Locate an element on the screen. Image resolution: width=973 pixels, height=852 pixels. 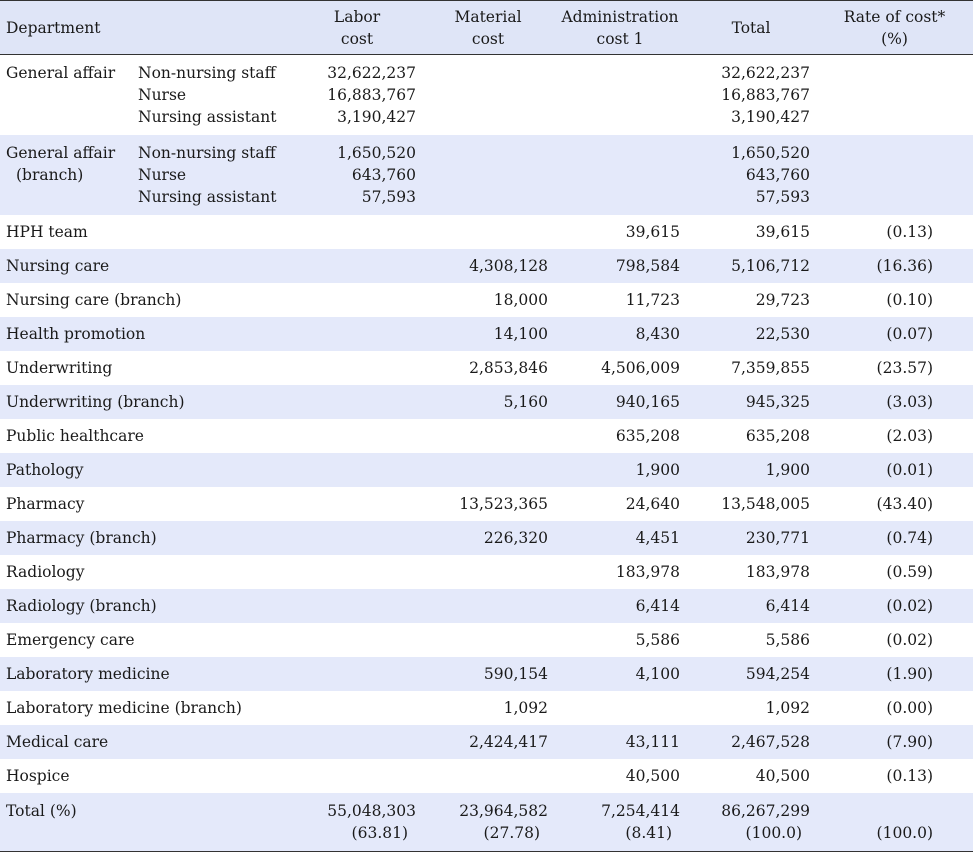
material-cell: 590,154 is located at coordinates (516, 674).